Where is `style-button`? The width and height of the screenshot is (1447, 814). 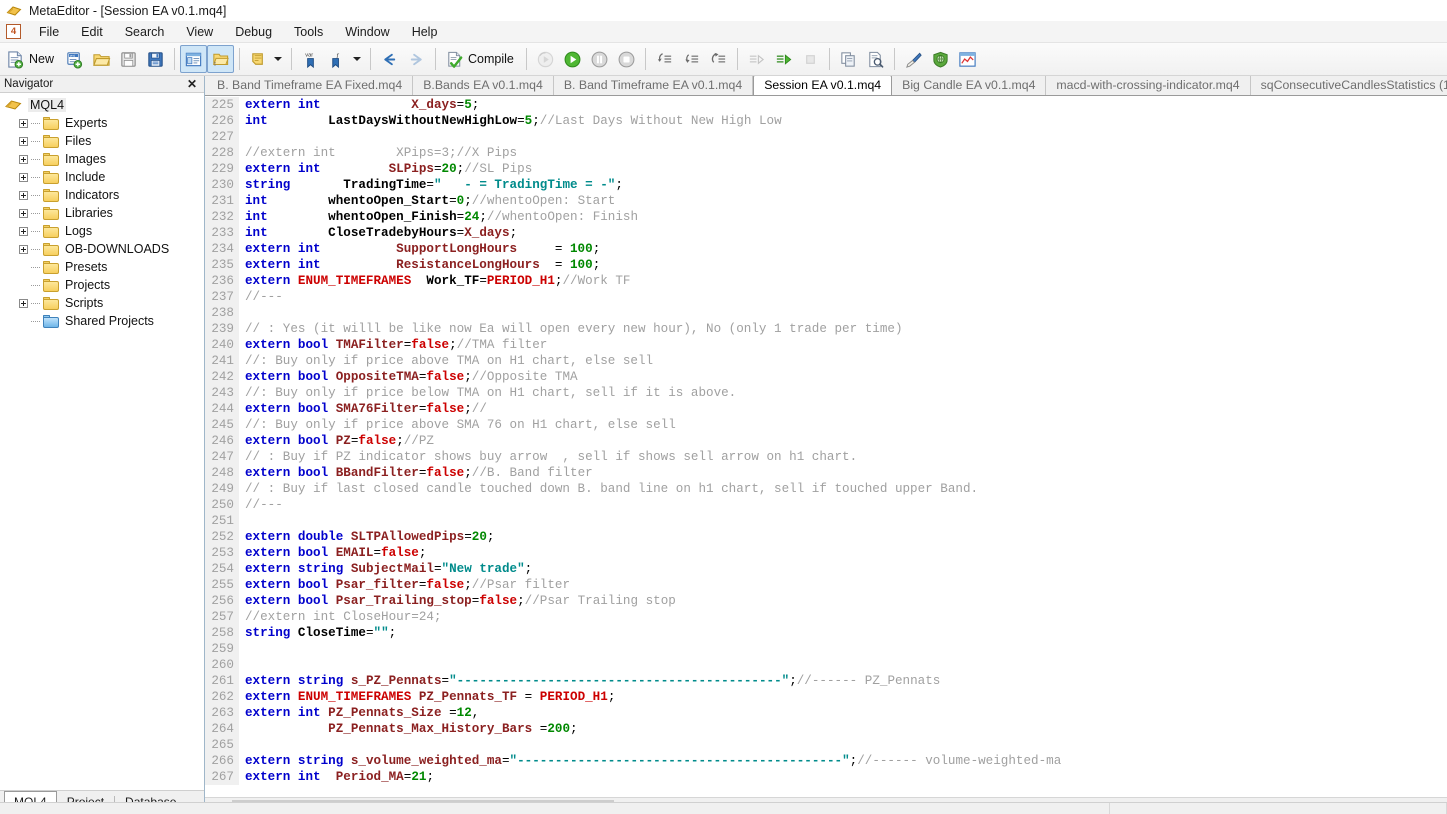
style-button is located at coordinates (913, 59).